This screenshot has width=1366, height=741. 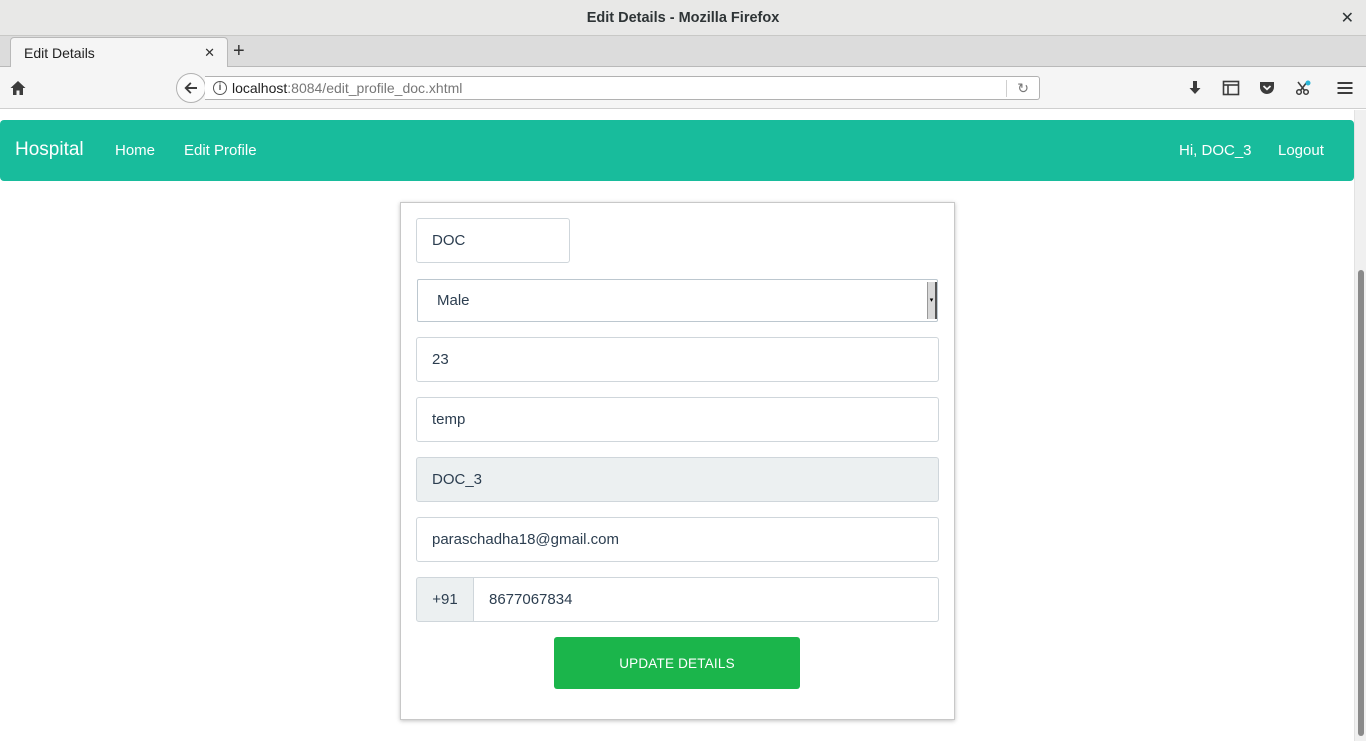 I want to click on download-icon, so click(x=1195, y=88).